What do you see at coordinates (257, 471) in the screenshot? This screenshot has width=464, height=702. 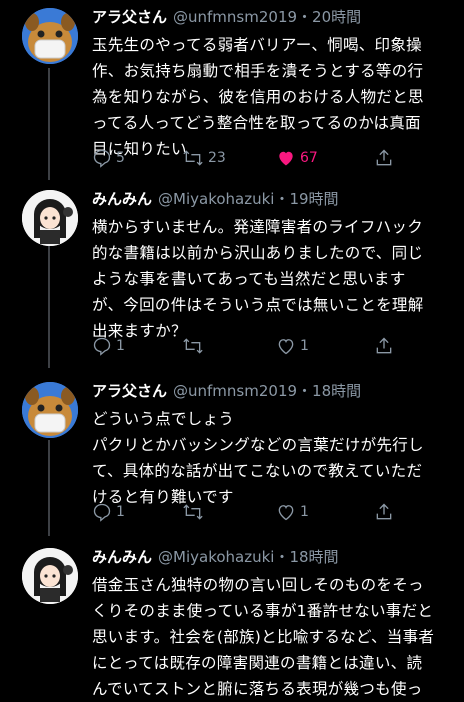 I see `tweet-text-line: て、具体的な話が出てこないので教えていただ` at bounding box center [257, 471].